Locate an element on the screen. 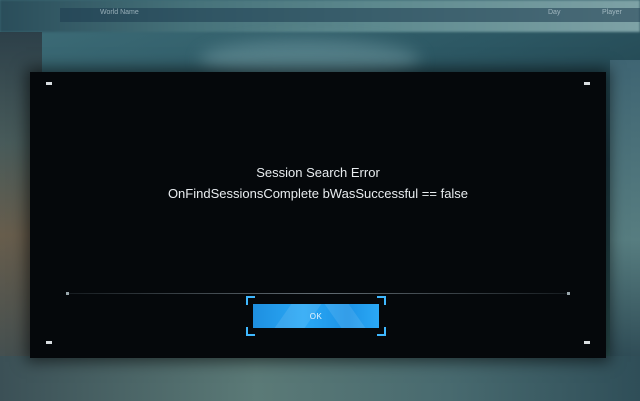 The image size is (640, 401). dialog-title: Session Search Error is located at coordinates (318, 172).